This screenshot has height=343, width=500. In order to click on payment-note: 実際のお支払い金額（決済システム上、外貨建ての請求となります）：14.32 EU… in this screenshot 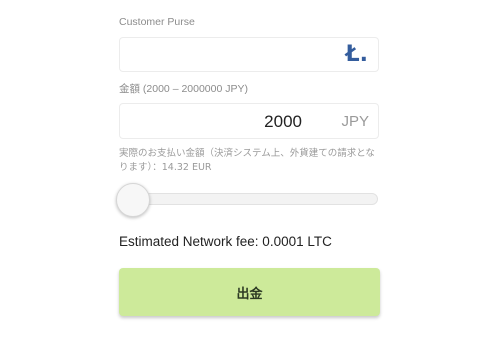, I will do `click(247, 160)`.